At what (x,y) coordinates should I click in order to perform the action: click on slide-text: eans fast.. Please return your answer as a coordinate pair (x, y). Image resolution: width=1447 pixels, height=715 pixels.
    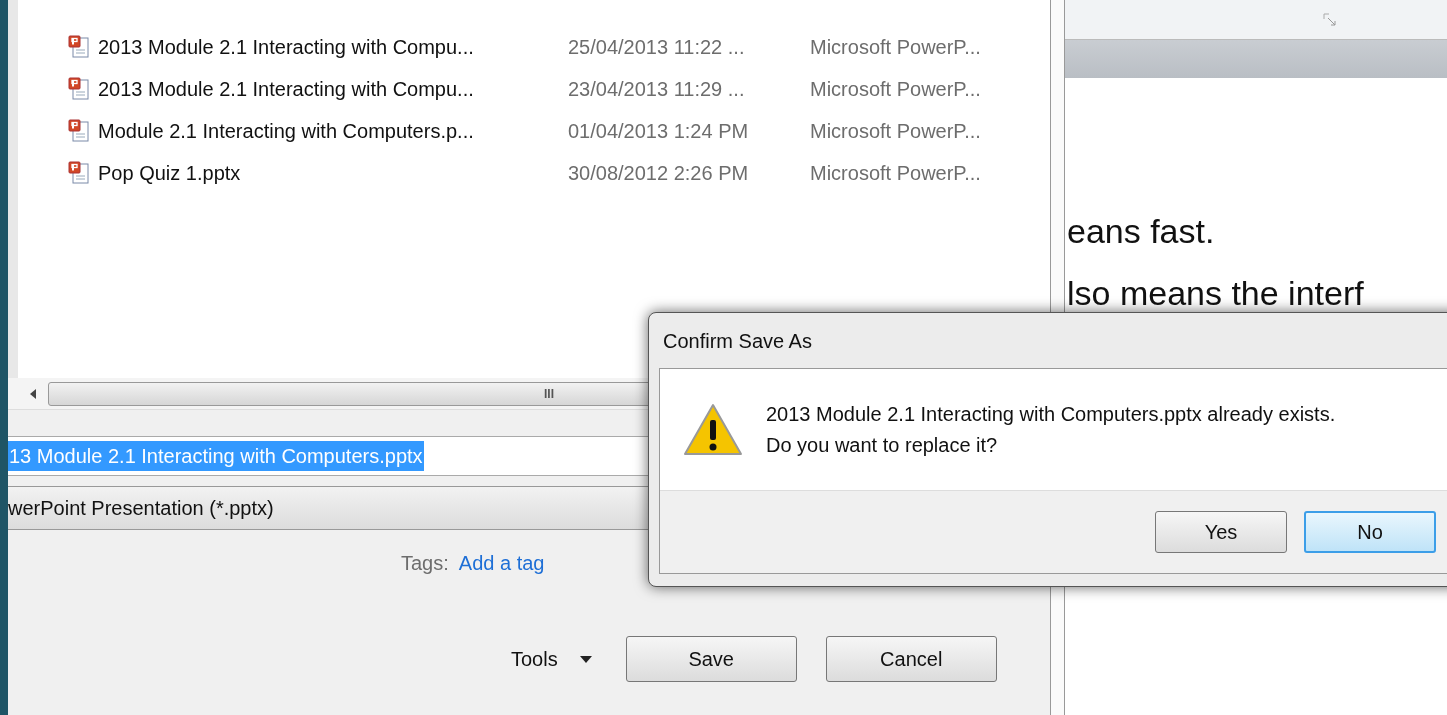
    Looking at the image, I should click on (1141, 231).